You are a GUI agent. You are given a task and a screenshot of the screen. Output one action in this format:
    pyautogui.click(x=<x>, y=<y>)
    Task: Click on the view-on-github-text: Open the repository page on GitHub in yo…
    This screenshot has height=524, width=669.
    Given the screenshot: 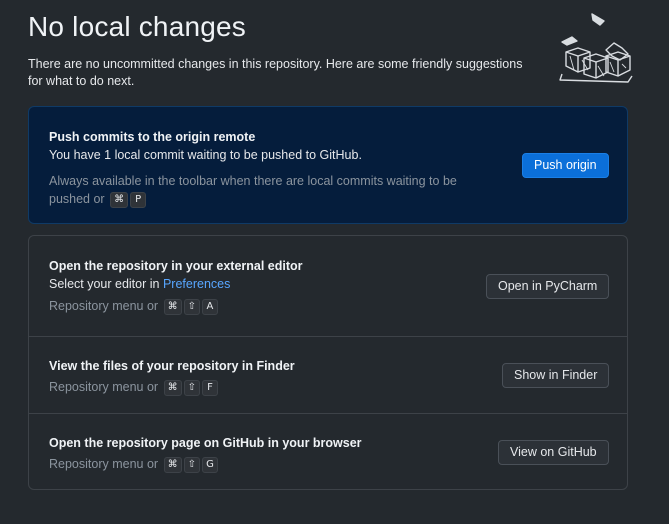 What is the action you would take?
    pyautogui.click(x=205, y=454)
    